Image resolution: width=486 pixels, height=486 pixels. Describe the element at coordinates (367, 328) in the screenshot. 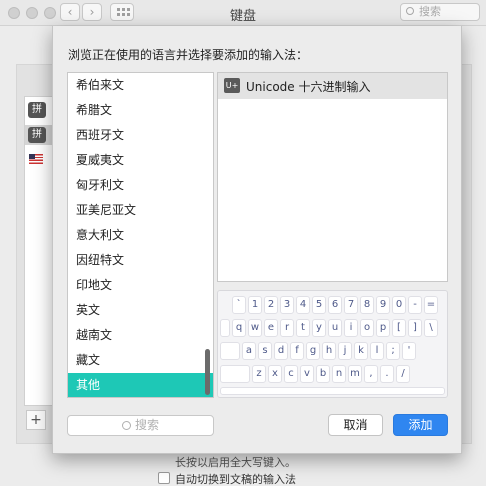

I see `keyboard-key: o` at that location.